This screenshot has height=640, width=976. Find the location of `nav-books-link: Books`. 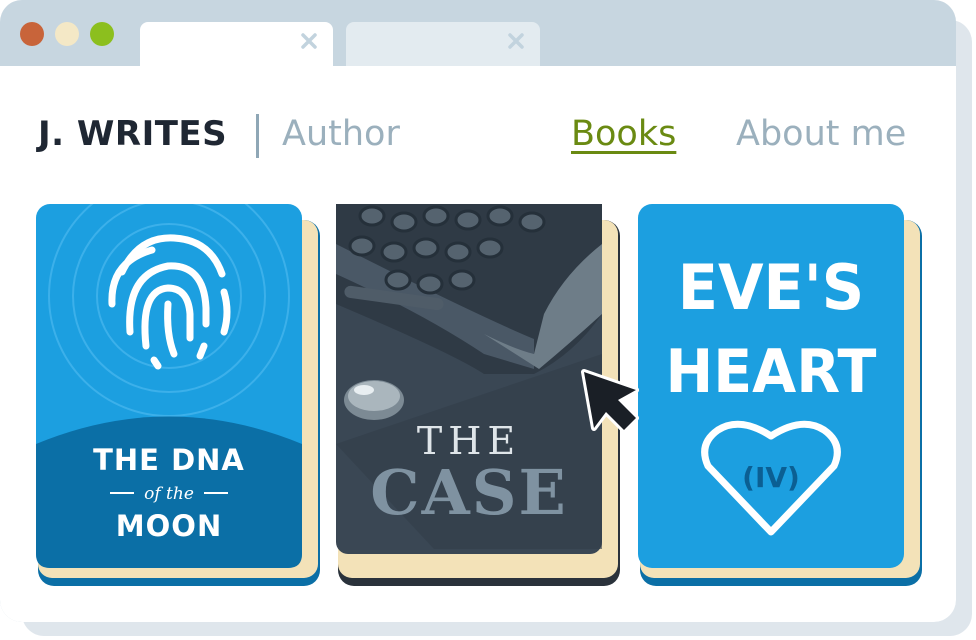

nav-books-link: Books is located at coordinates (623, 134).